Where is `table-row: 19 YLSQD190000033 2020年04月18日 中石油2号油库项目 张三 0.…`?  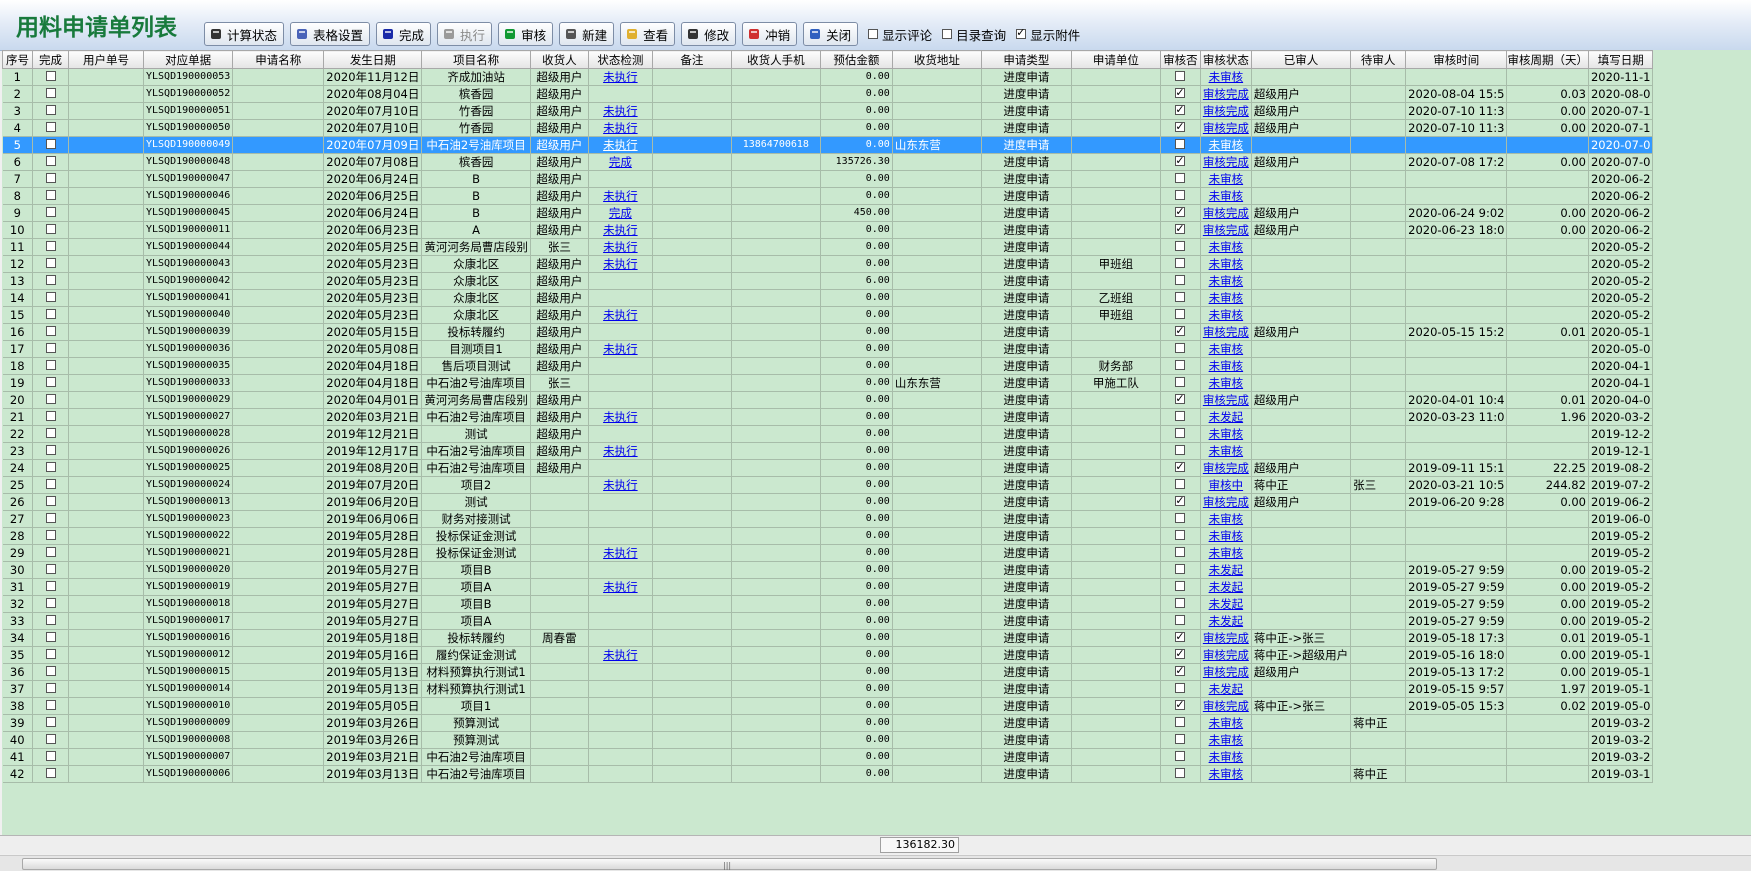 table-row: 19 YLSQD190000033 2020年04月18日 中石油2号油库项目 张三 0.… is located at coordinates (828, 383).